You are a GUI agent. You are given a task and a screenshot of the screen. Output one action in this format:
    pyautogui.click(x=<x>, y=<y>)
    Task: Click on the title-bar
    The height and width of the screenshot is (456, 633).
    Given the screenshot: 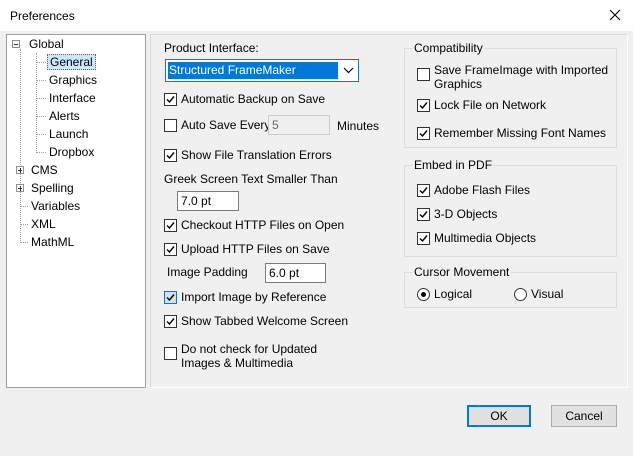 What is the action you would take?
    pyautogui.click(x=316, y=15)
    